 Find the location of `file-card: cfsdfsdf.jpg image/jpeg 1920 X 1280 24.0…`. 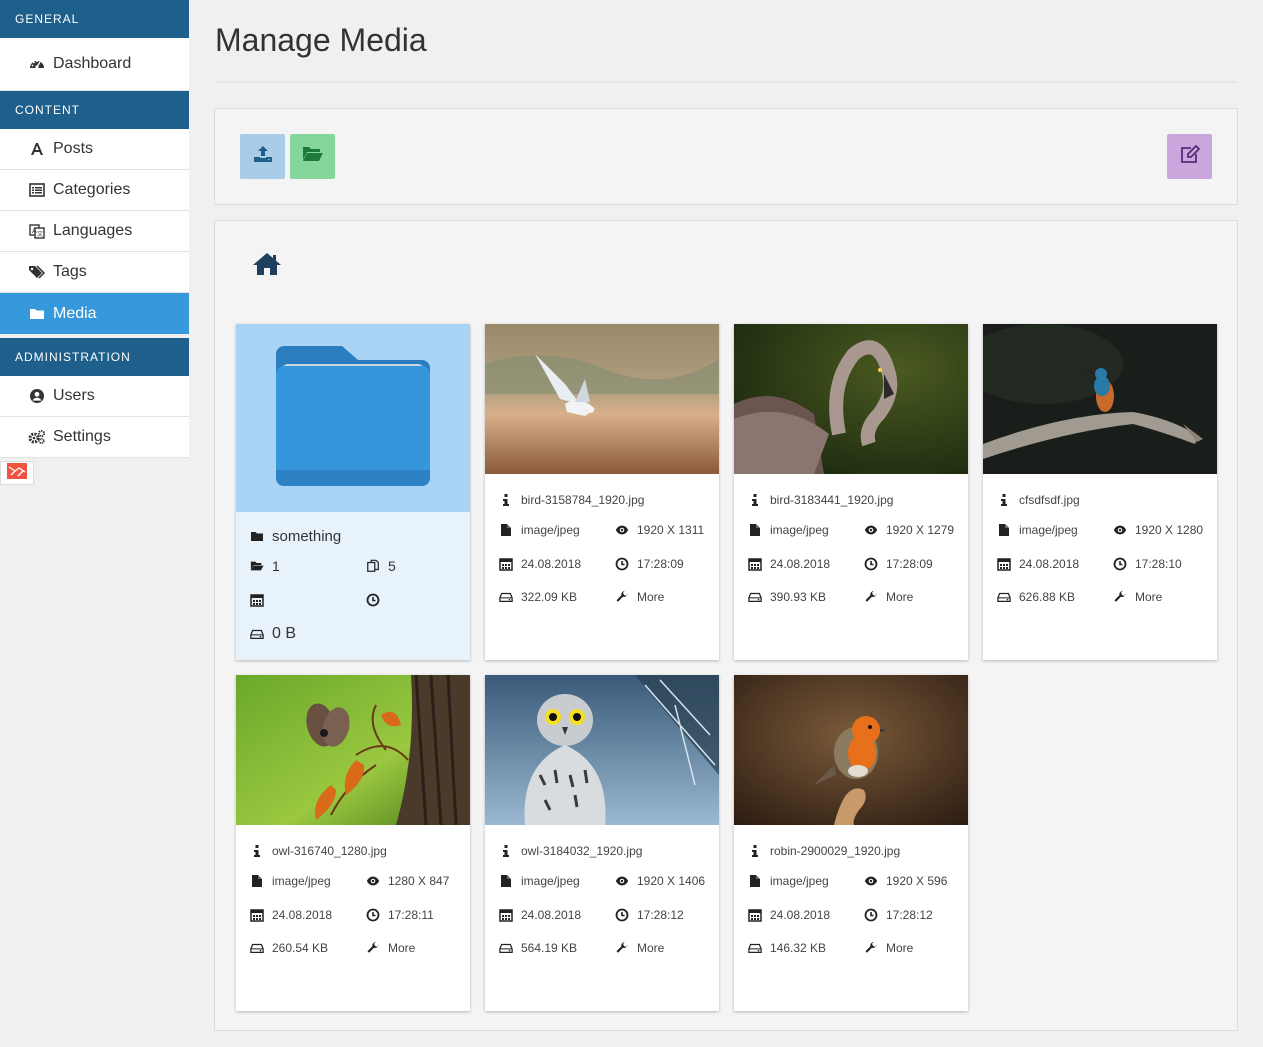

file-card: cfsdfsdf.jpg image/jpeg 1920 X 1280 24.0… is located at coordinates (1100, 492).